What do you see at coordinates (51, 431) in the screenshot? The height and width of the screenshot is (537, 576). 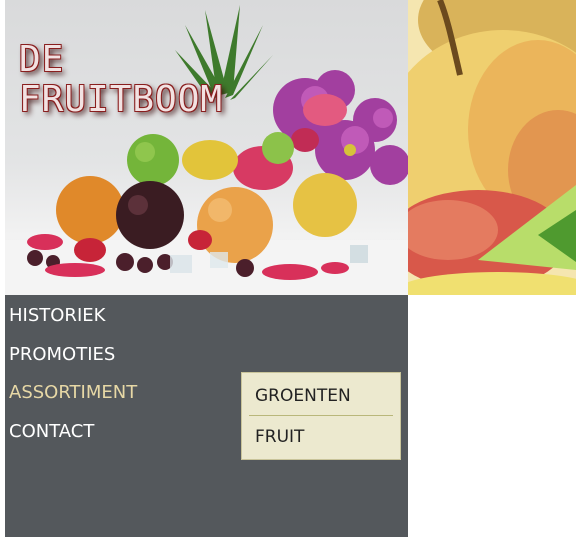 I see `nav-item-contact: CONTACT` at bounding box center [51, 431].